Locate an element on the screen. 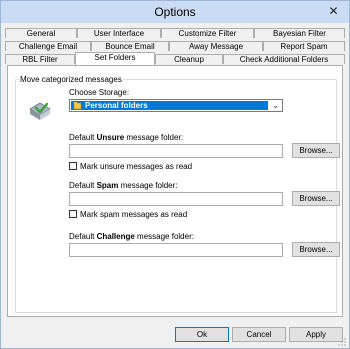  storage-select: Personal folders ⌄ is located at coordinates (176, 105).